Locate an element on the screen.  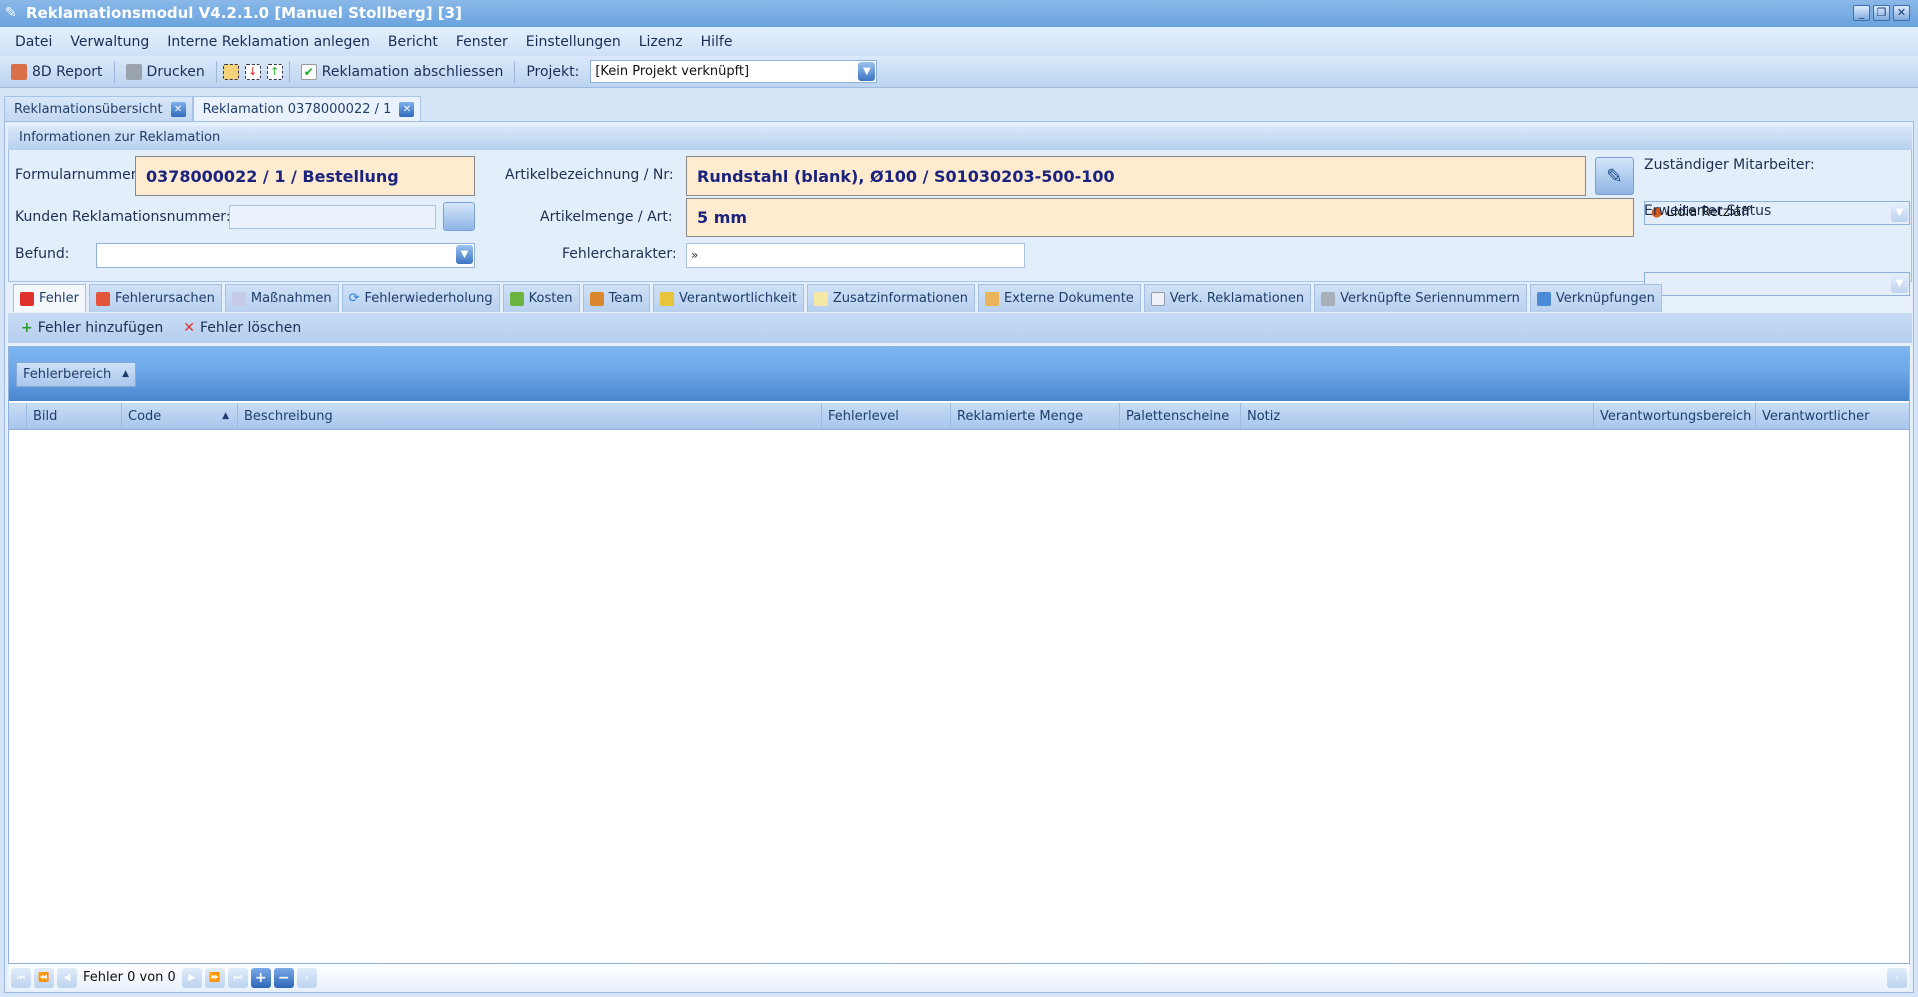
project-select: [Kein Projekt verknüpft] ▼ is located at coordinates (734, 71).